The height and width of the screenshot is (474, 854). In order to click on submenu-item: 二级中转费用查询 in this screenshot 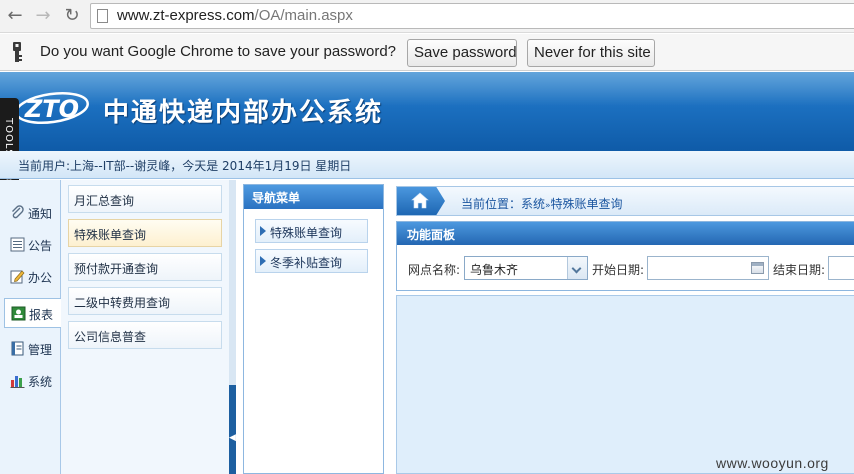, I will do `click(145, 301)`.